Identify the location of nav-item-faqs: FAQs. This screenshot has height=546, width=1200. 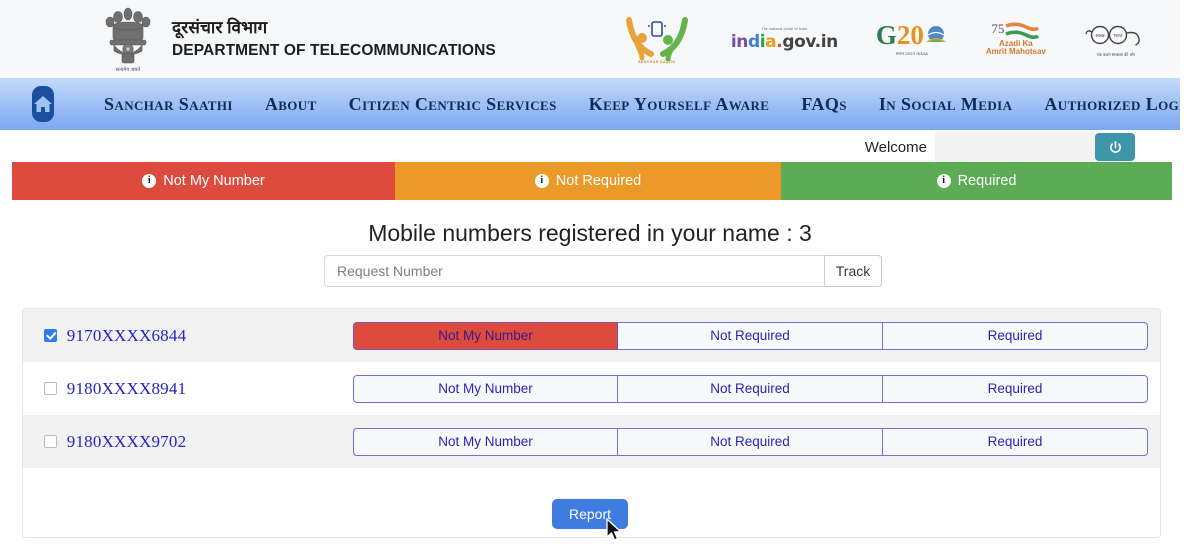
(824, 104).